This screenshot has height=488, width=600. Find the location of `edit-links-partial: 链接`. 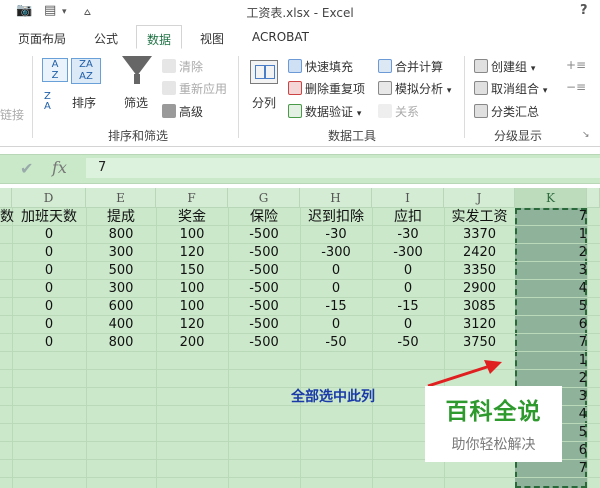

edit-links-partial: 链接 is located at coordinates (12, 114).